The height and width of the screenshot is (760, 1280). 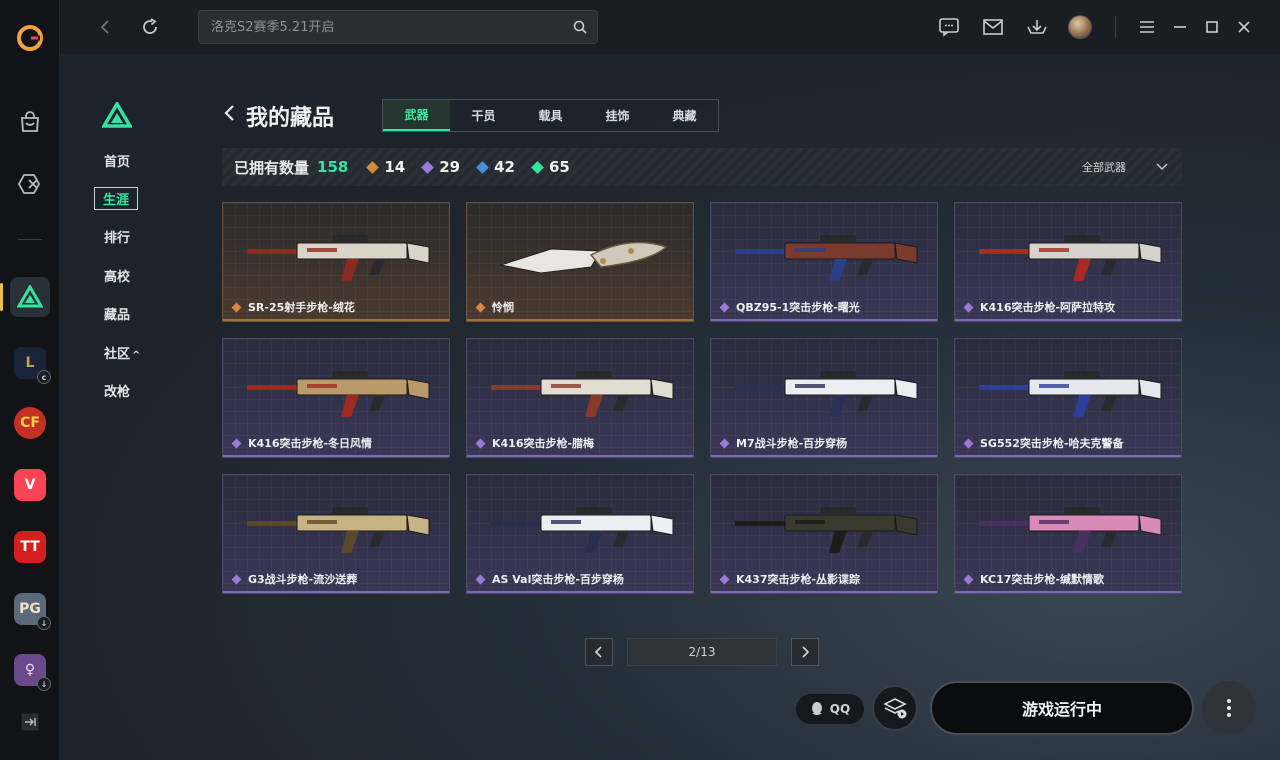 I want to click on accelerator-button, so click(x=30, y=184).